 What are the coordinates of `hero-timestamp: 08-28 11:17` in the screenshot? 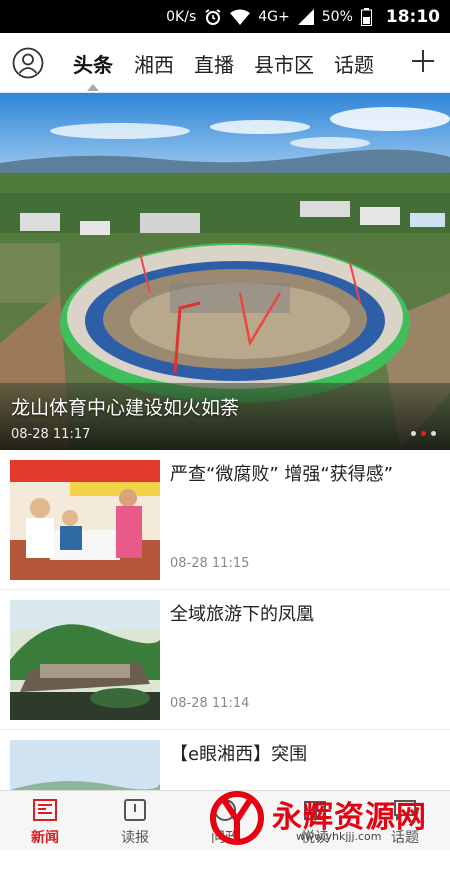 It's located at (51, 434).